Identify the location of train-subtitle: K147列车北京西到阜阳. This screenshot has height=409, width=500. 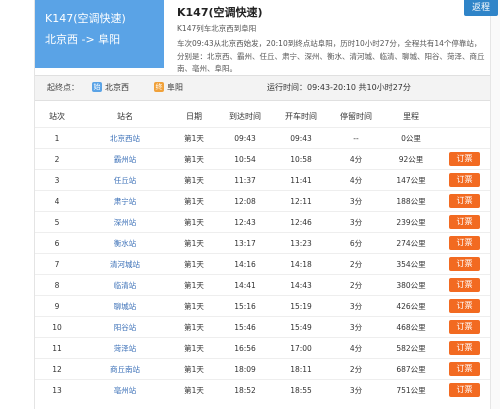
(217, 28).